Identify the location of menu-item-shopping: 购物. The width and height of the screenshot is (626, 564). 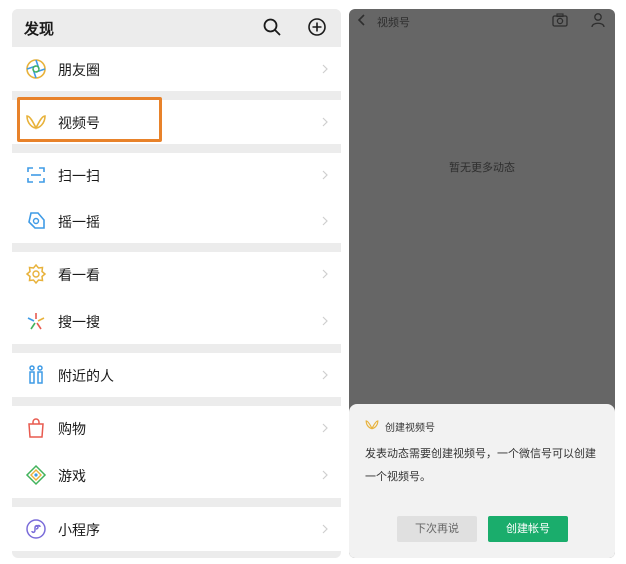
(176, 428).